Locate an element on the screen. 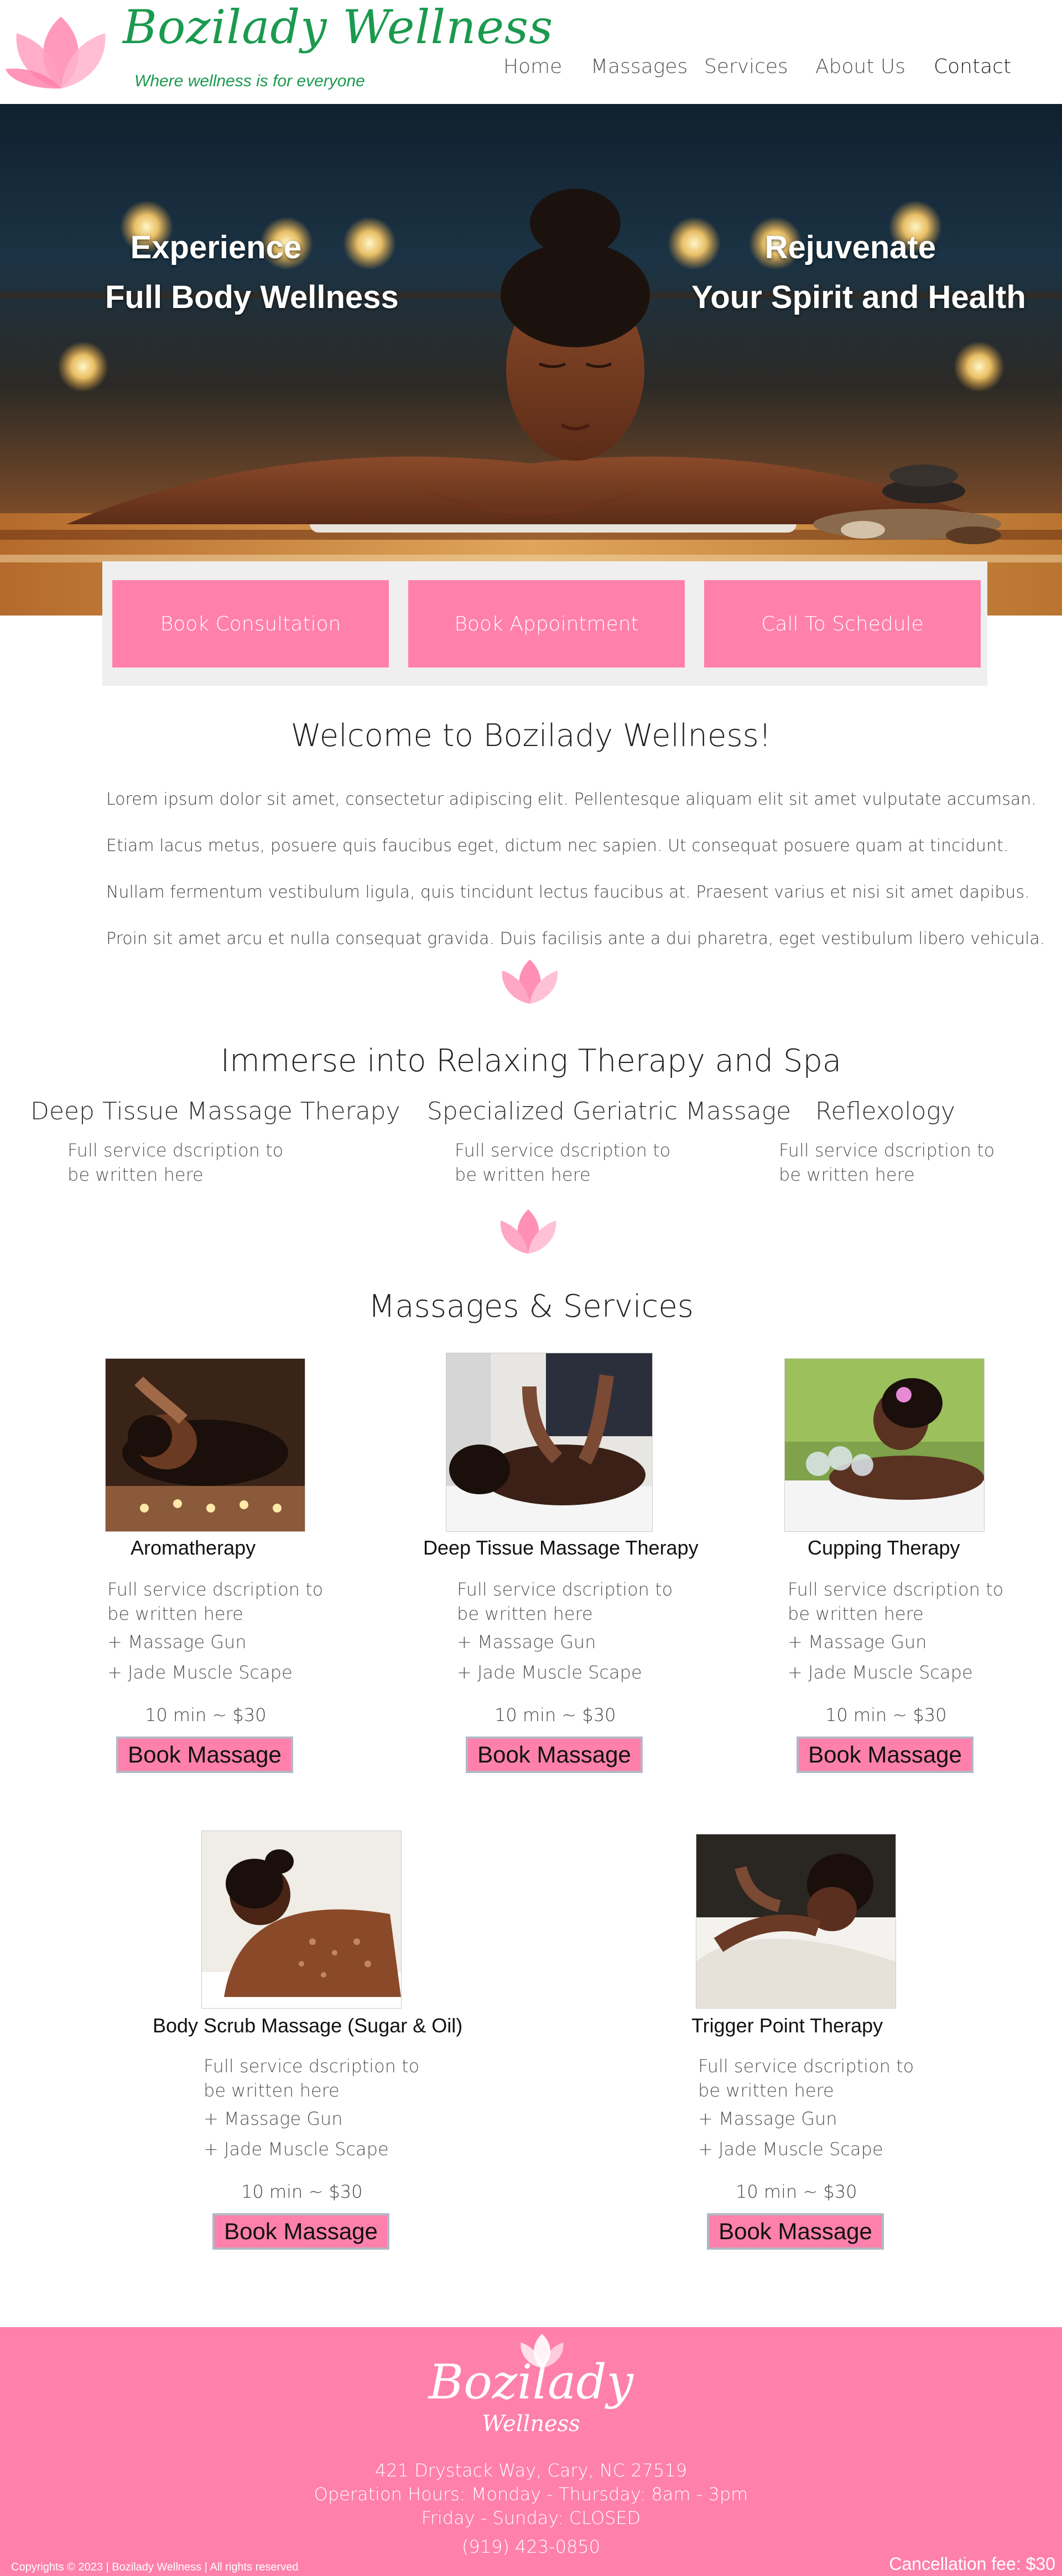 The image size is (1062, 2576). hero-left-line2: Full Body Wellness is located at coordinates (252, 297).